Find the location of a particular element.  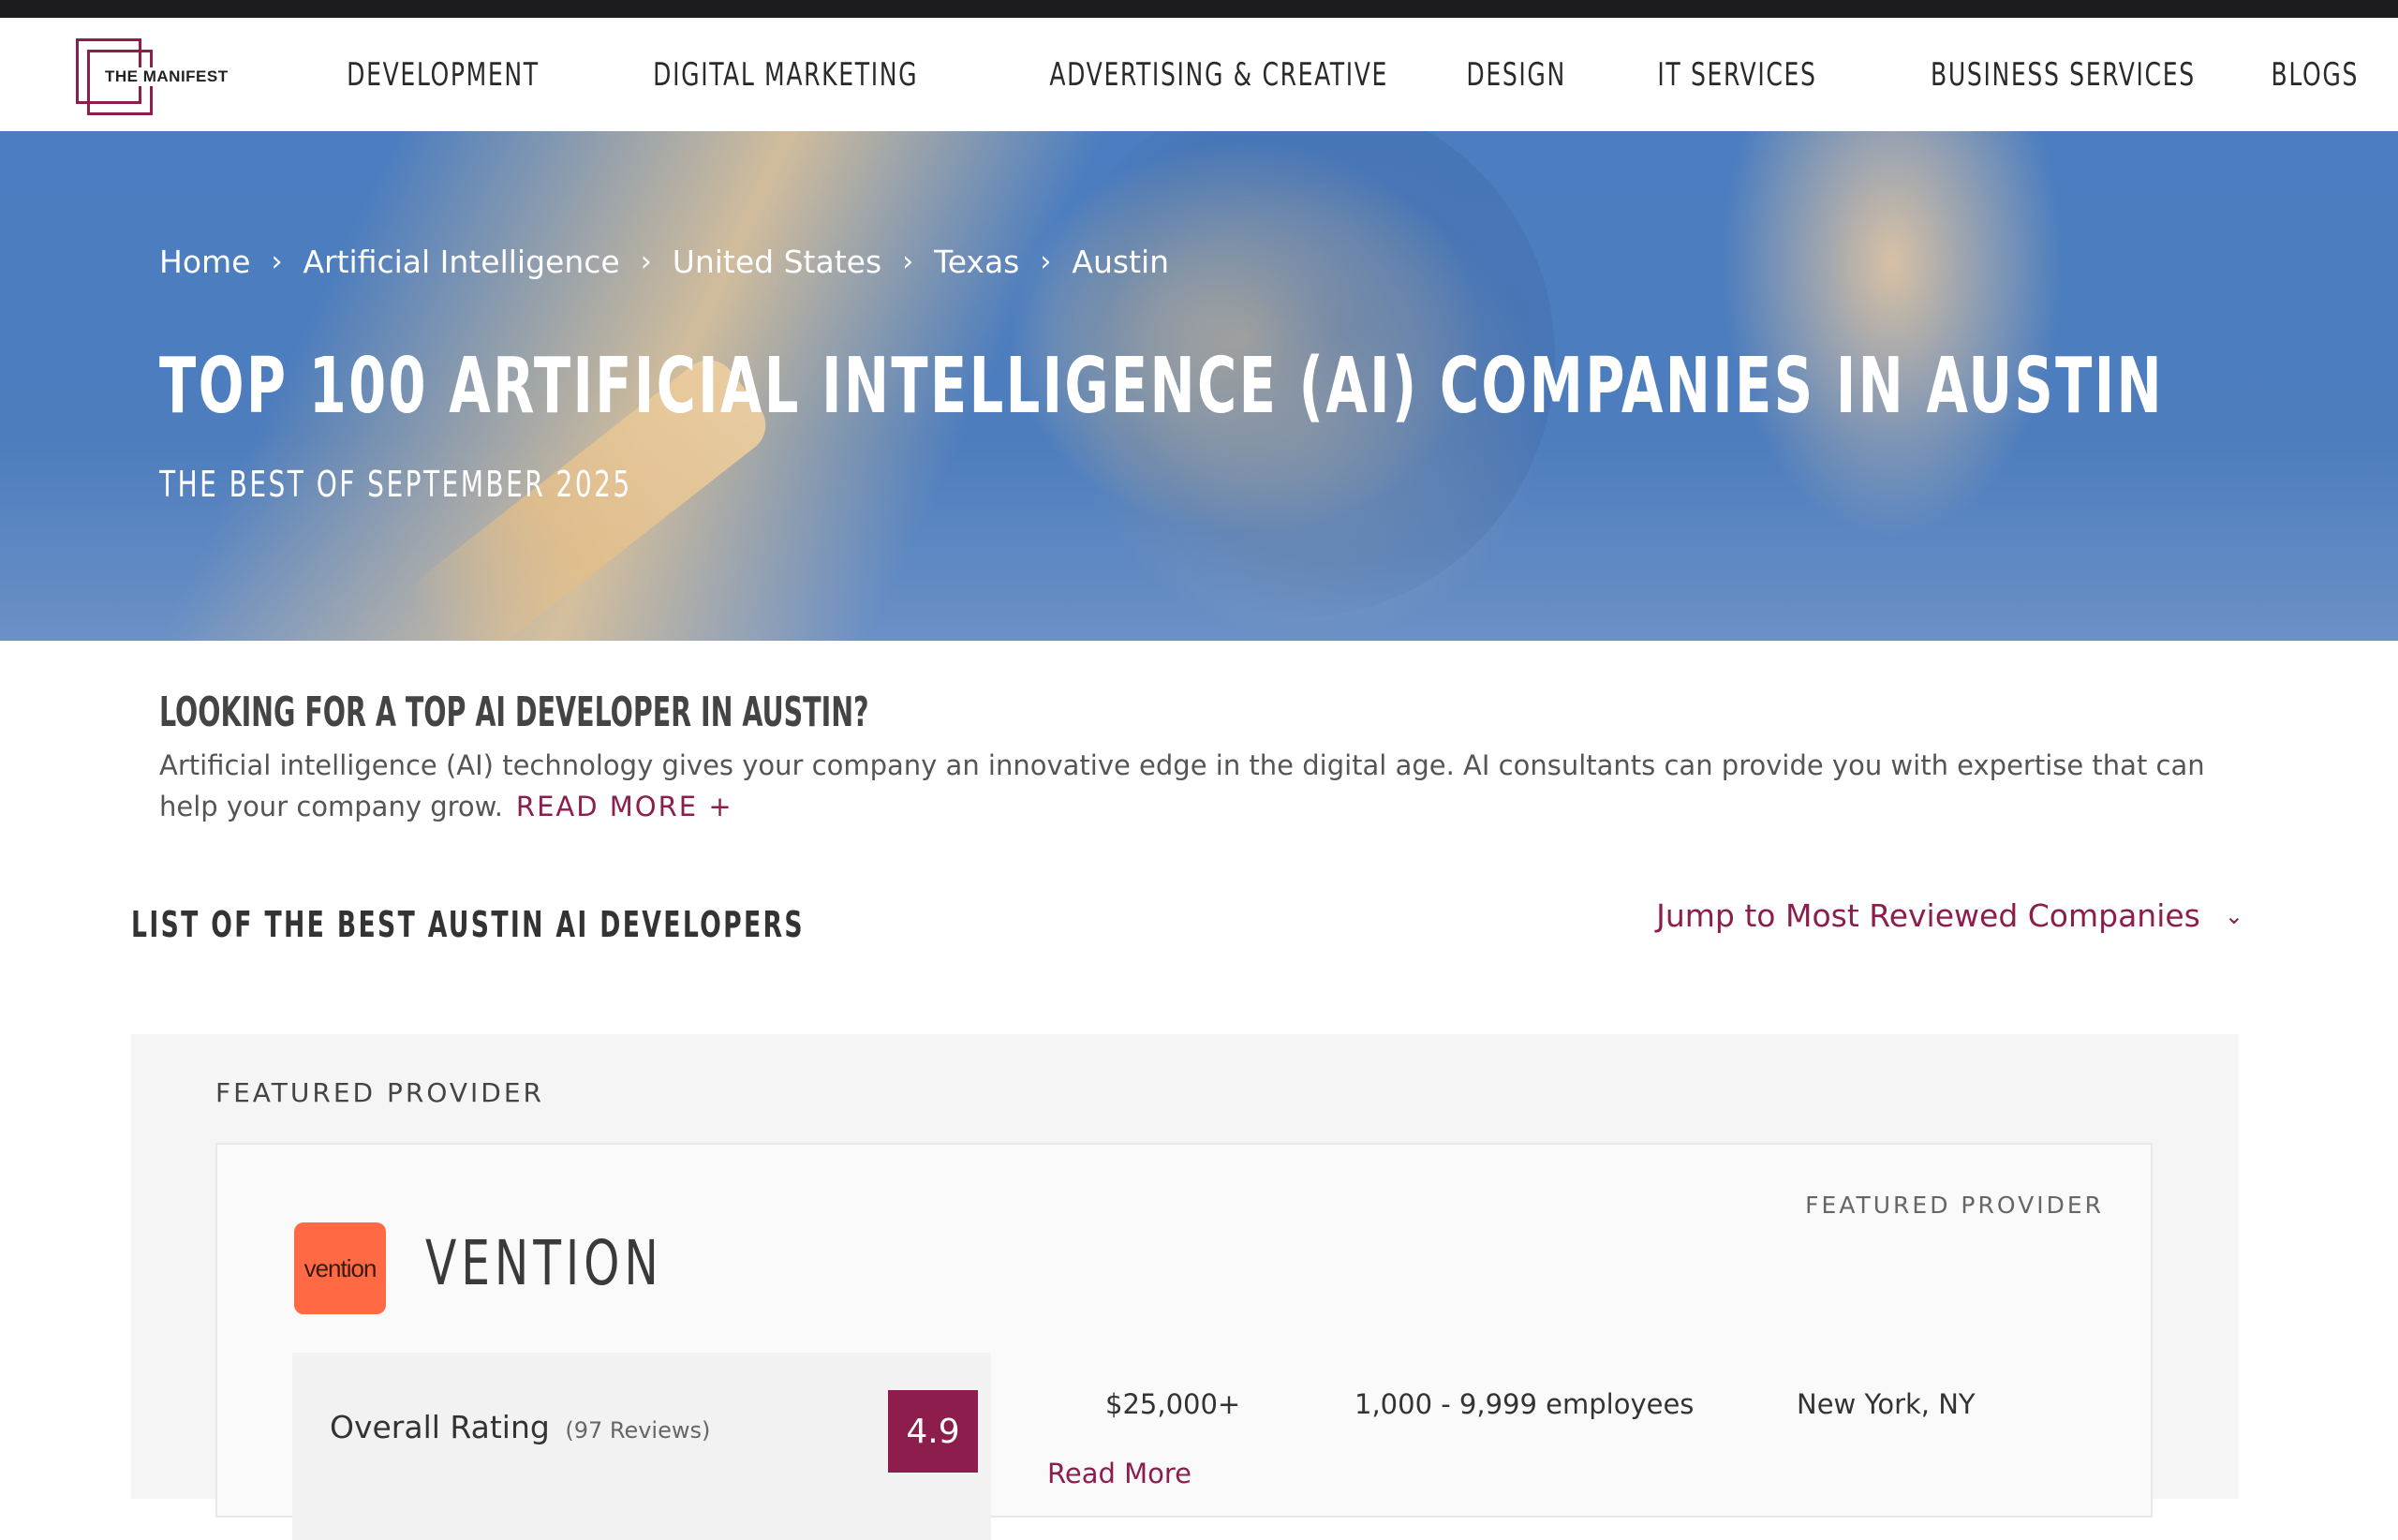

review-count: (97 Reviews) is located at coordinates (637, 1430).